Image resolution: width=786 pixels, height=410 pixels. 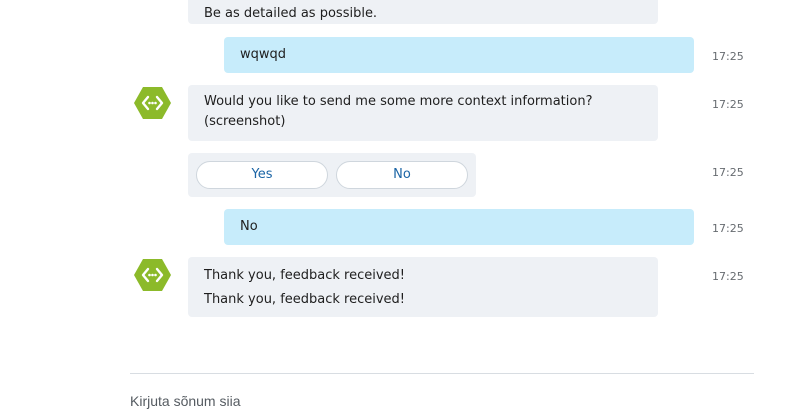 What do you see at coordinates (442, 401) in the screenshot?
I see `message-input` at bounding box center [442, 401].